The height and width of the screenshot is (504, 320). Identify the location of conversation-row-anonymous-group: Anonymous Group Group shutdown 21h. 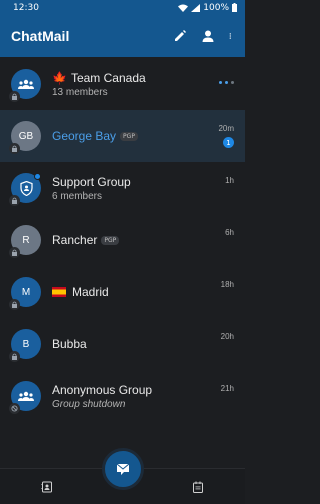
(122, 396).